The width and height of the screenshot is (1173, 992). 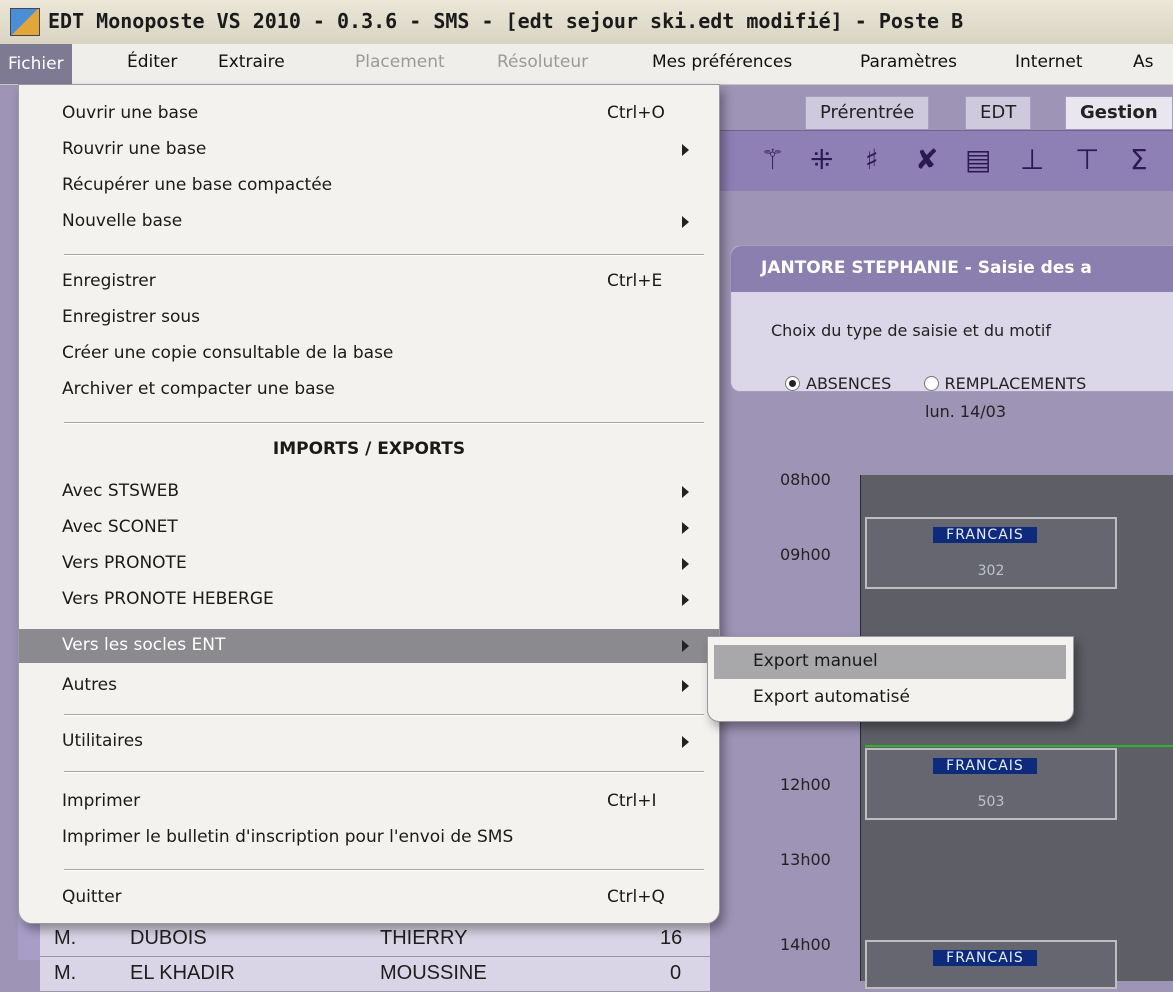 I want to click on cell-civ: M., so click(x=65, y=938).